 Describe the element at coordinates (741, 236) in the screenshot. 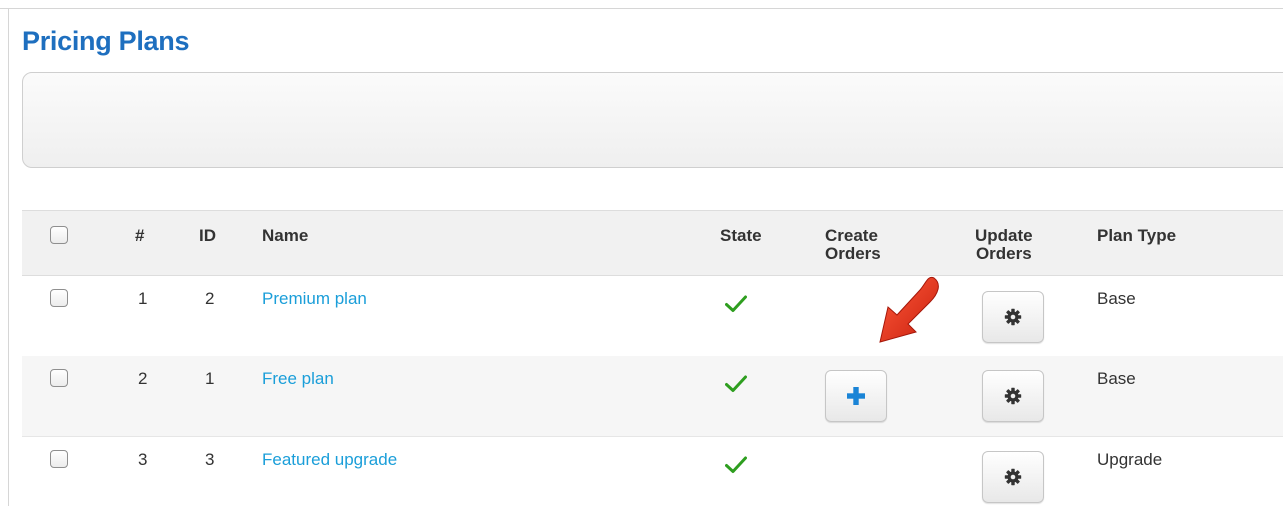

I see `header-state: State` at that location.